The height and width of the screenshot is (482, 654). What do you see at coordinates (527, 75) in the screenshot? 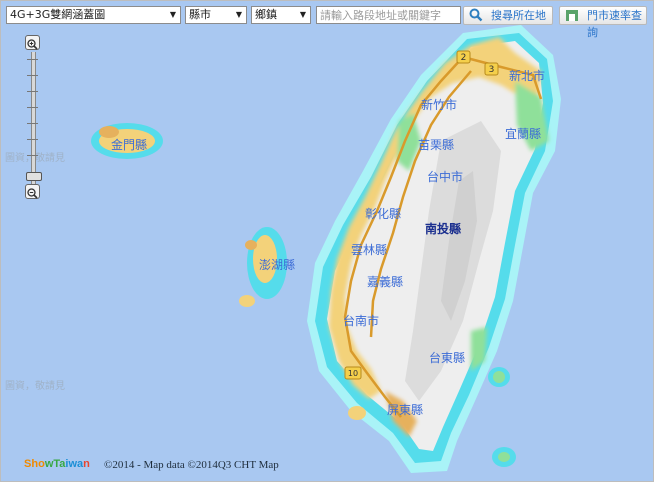
I see `label-new-taipei: 新北市` at bounding box center [527, 75].